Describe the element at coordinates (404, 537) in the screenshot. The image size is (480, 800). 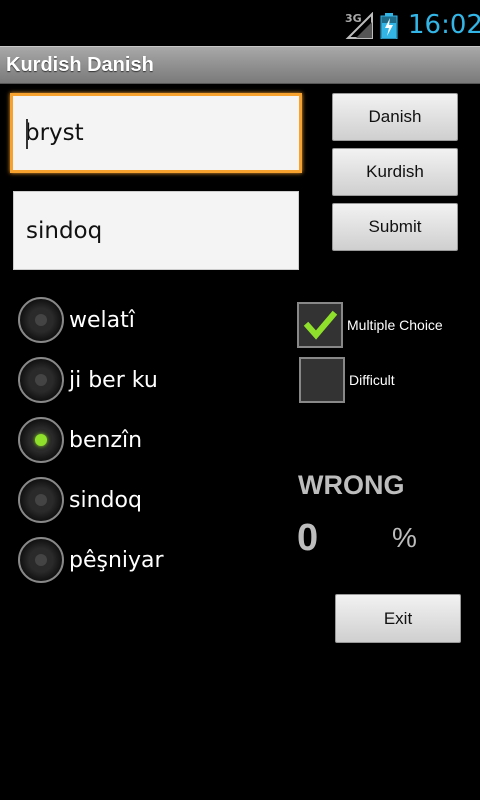
I see `score-unit: %` at that location.